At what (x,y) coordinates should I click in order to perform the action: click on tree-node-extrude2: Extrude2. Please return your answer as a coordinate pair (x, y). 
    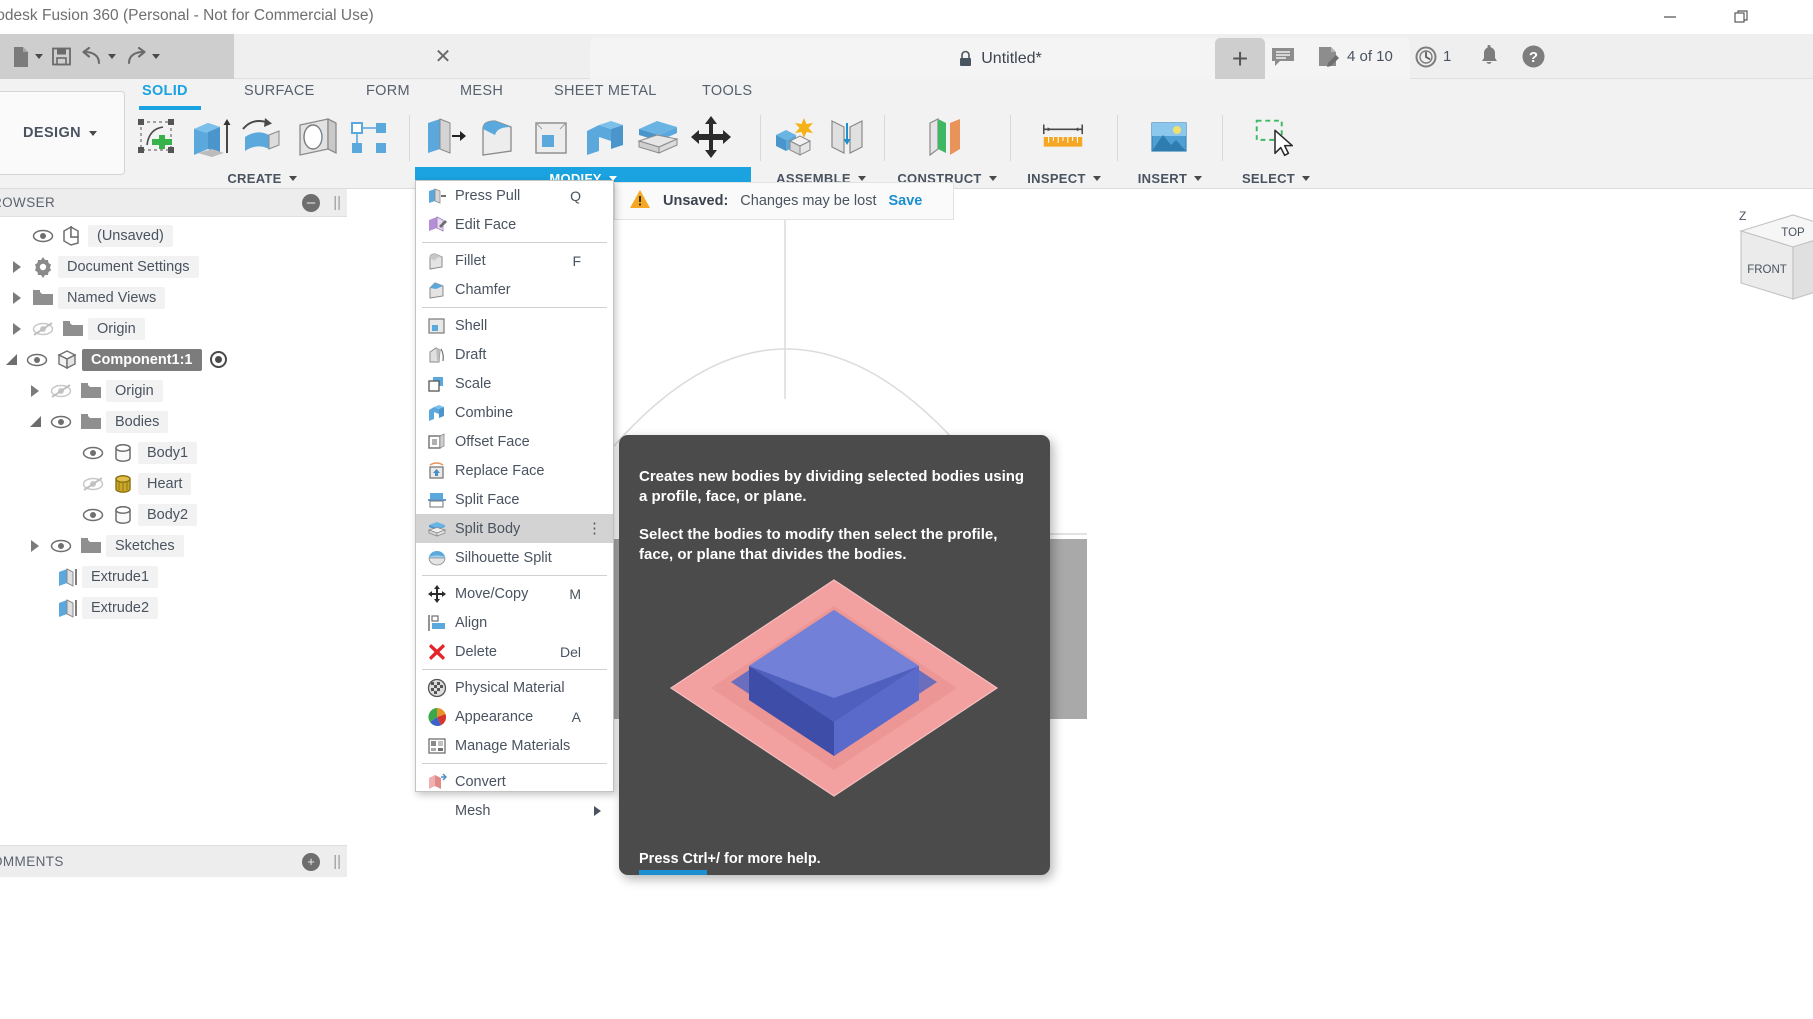
    Looking at the image, I should click on (105, 607).